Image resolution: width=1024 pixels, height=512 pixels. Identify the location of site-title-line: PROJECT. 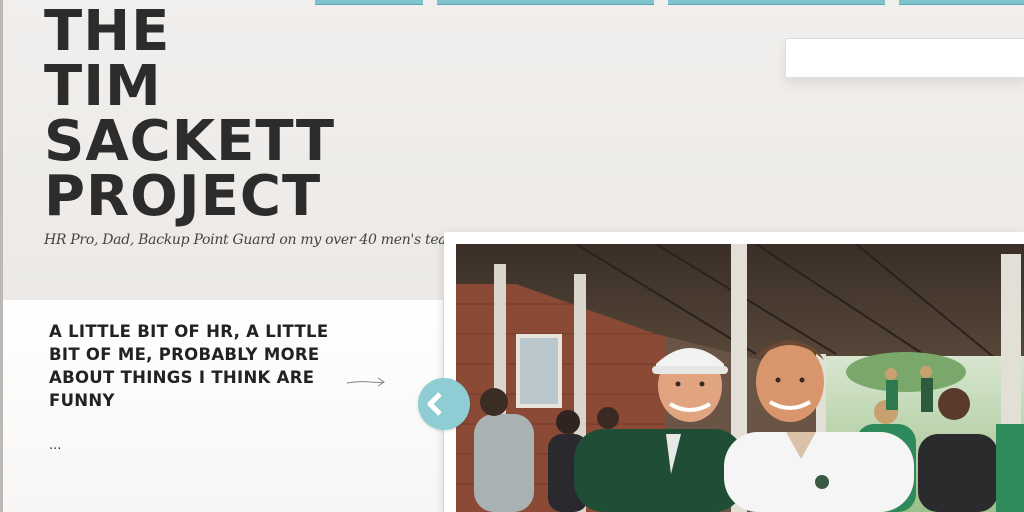
(183, 196).